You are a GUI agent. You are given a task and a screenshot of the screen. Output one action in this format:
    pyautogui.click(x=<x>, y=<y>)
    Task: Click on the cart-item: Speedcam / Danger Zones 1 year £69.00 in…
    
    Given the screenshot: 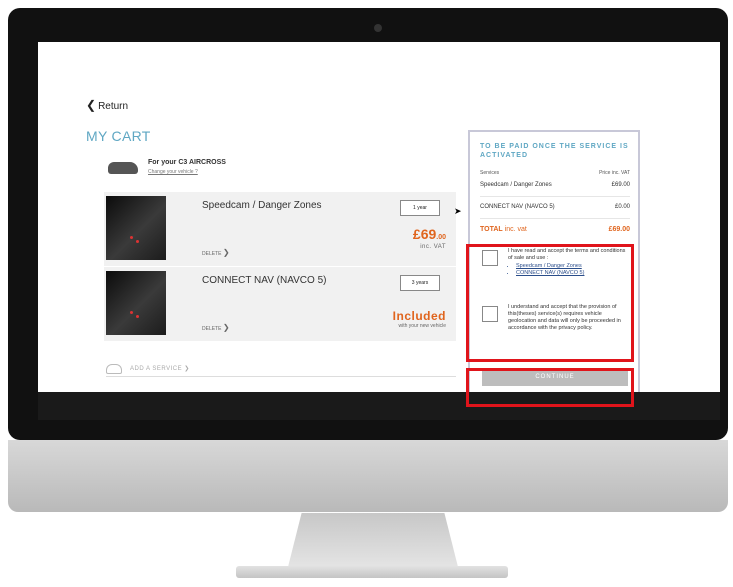 What is the action you would take?
    pyautogui.click(x=280, y=229)
    